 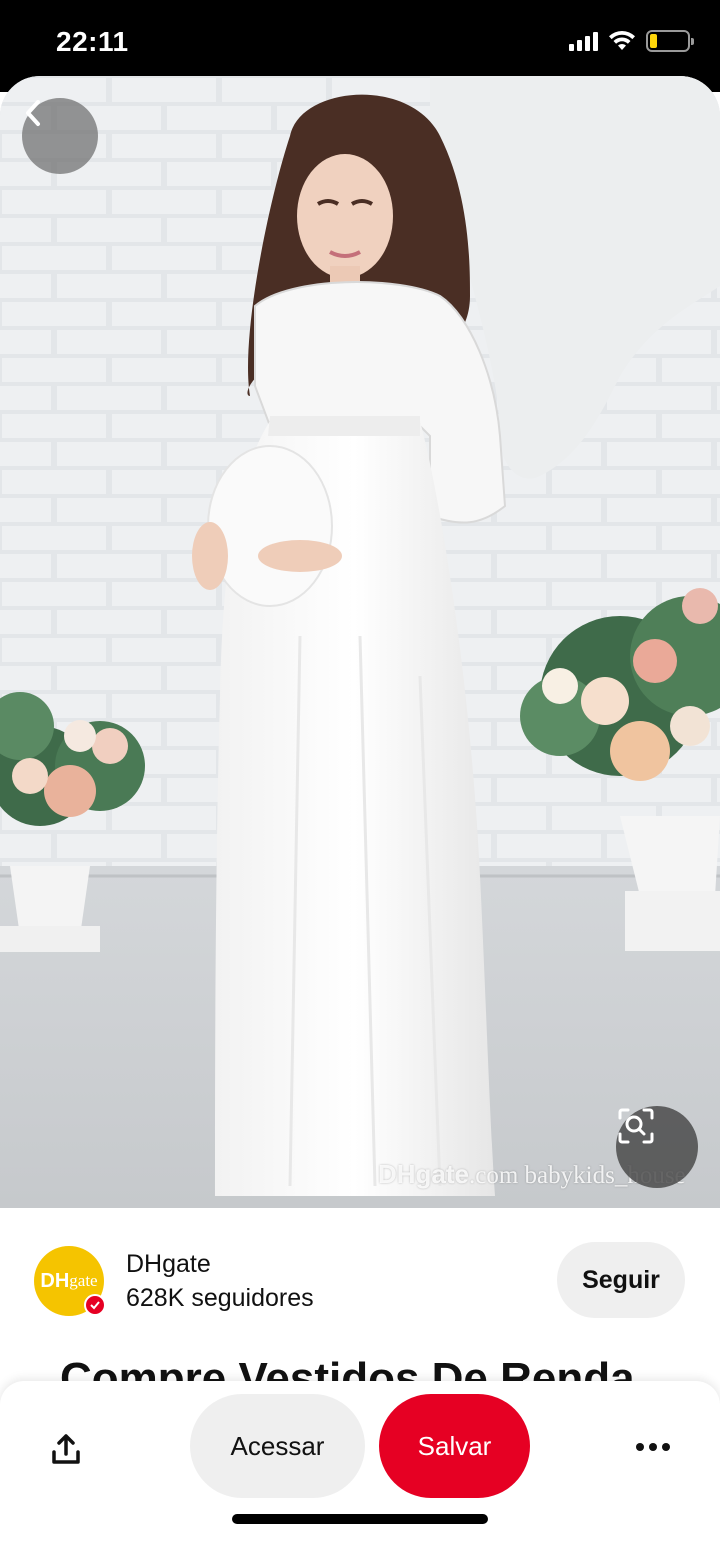 What do you see at coordinates (168, 1264) in the screenshot?
I see `creator-name: DHgate` at bounding box center [168, 1264].